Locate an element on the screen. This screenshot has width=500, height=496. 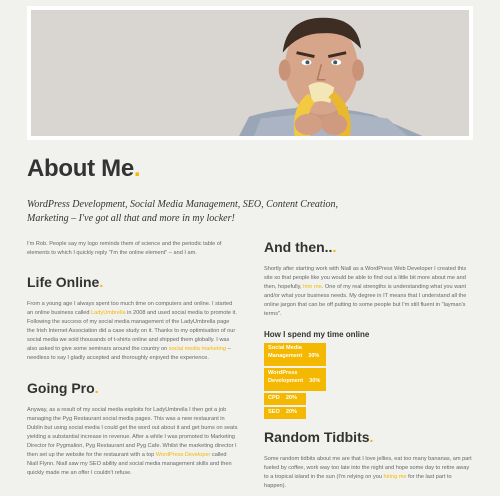
hire-me-link: hire me is located at coordinates (312, 287).